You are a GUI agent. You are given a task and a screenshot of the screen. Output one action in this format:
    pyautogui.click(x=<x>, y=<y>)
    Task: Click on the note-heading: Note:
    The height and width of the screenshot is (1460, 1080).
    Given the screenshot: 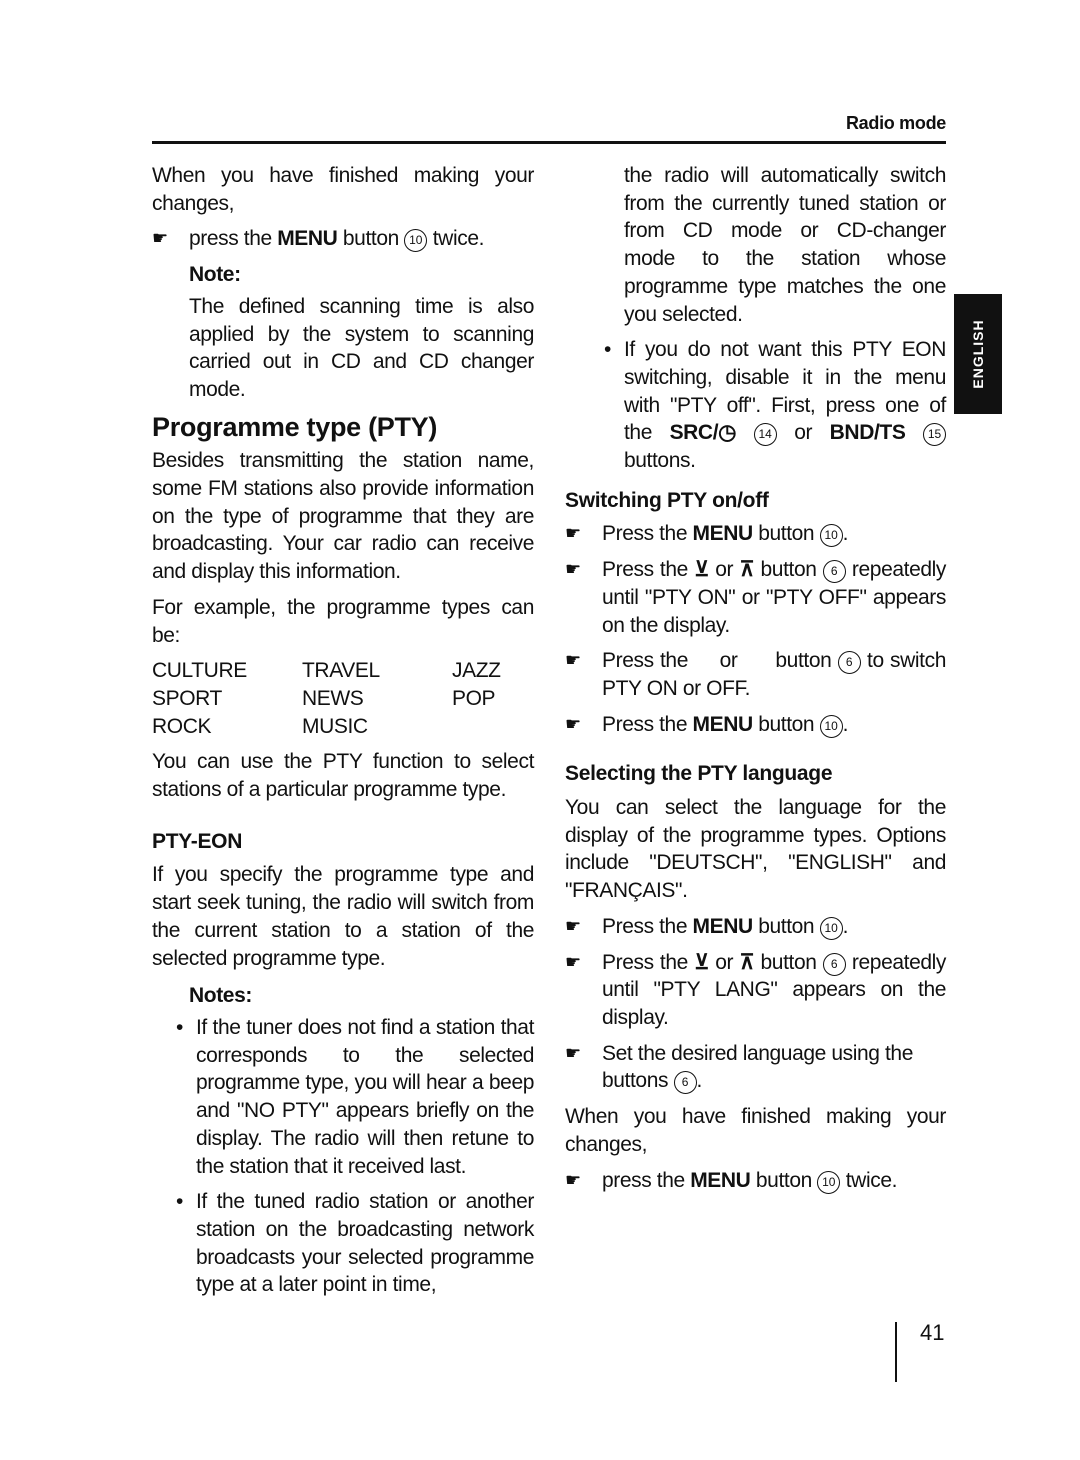 What is the action you would take?
    pyautogui.click(x=215, y=275)
    